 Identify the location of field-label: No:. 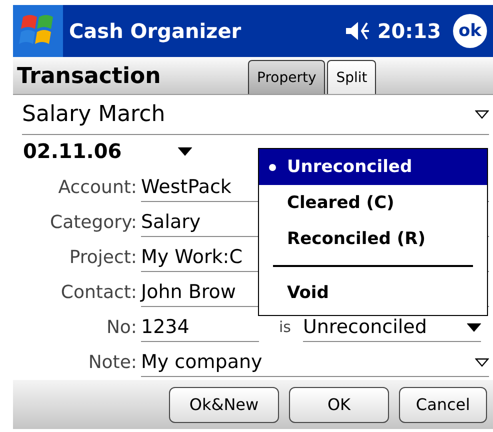
(121, 328).